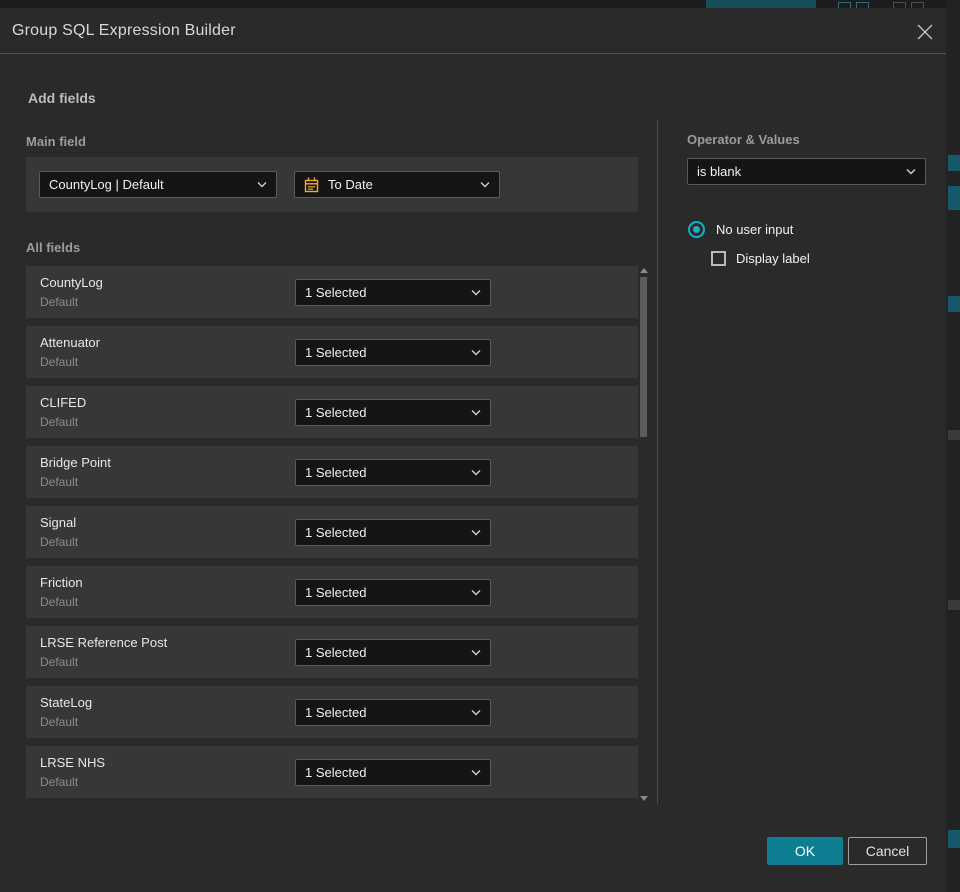  What do you see at coordinates (480, 4) in the screenshot?
I see `app-background-top: Live view` at bounding box center [480, 4].